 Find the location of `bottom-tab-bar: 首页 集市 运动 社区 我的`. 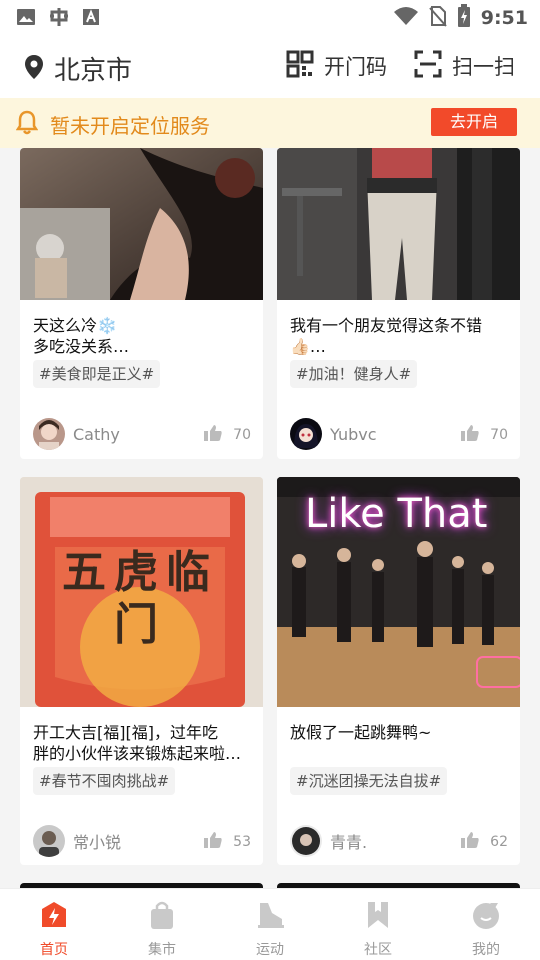

bottom-tab-bar: 首页 集市 运动 社区 我的 is located at coordinates (270, 924).